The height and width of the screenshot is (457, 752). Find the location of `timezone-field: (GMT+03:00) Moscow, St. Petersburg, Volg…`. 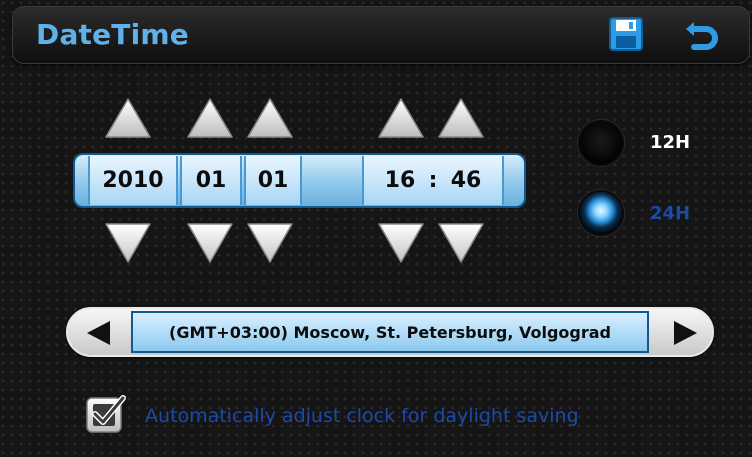

timezone-field: (GMT+03:00) Moscow, St. Petersburg, Volg… is located at coordinates (390, 332).